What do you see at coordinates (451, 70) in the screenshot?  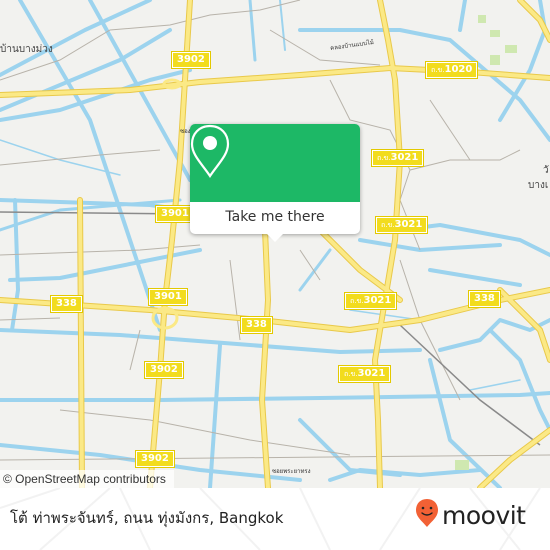 I see `road-shield: ถ.ข.1020` at bounding box center [451, 70].